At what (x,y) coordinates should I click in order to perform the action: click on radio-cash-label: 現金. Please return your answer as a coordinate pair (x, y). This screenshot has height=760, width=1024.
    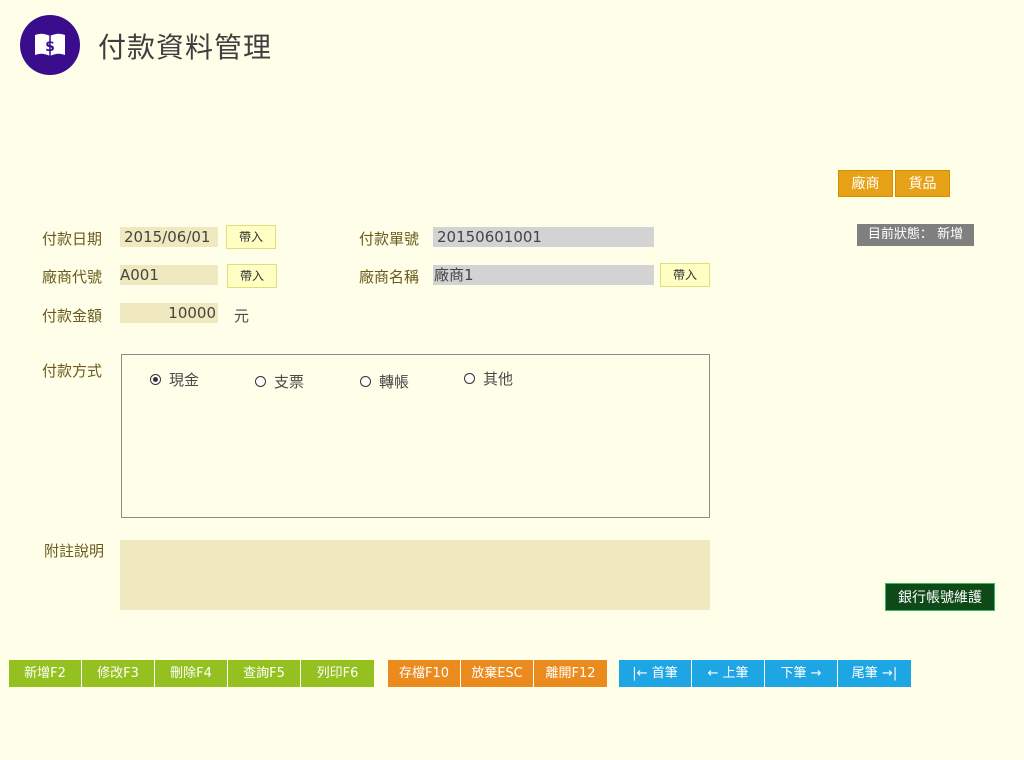
    Looking at the image, I should click on (184, 380).